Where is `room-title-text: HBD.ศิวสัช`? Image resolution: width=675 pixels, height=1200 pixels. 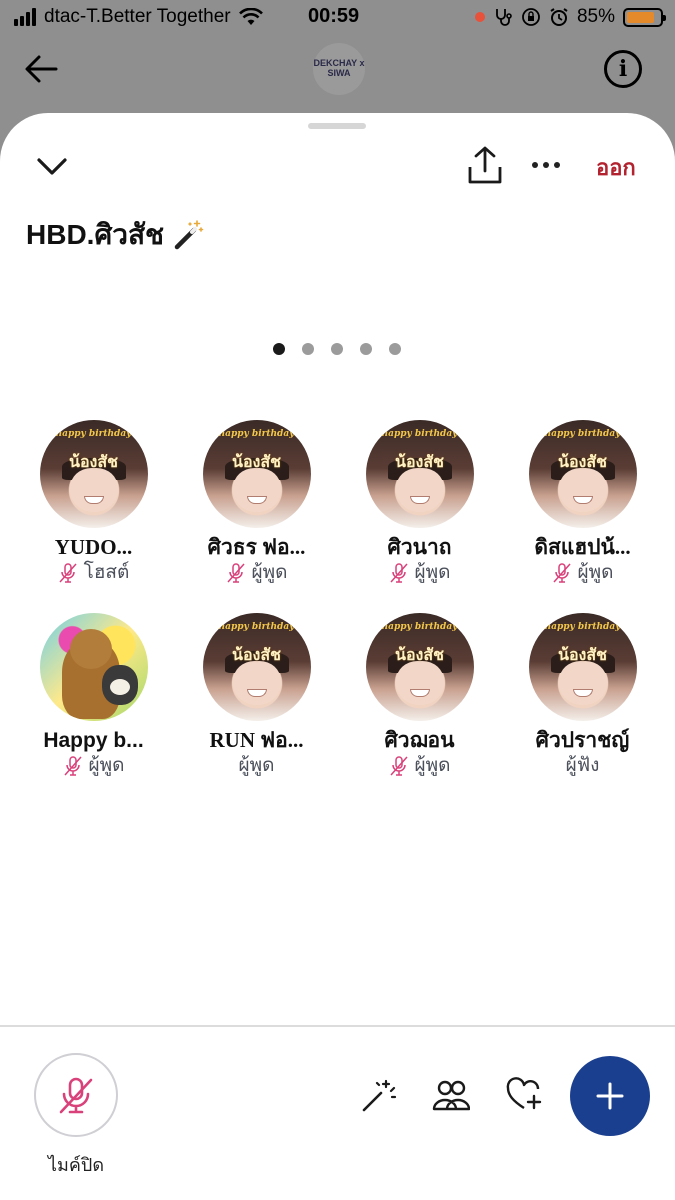
room-title-text: HBD.ศิวสัช is located at coordinates (95, 234).